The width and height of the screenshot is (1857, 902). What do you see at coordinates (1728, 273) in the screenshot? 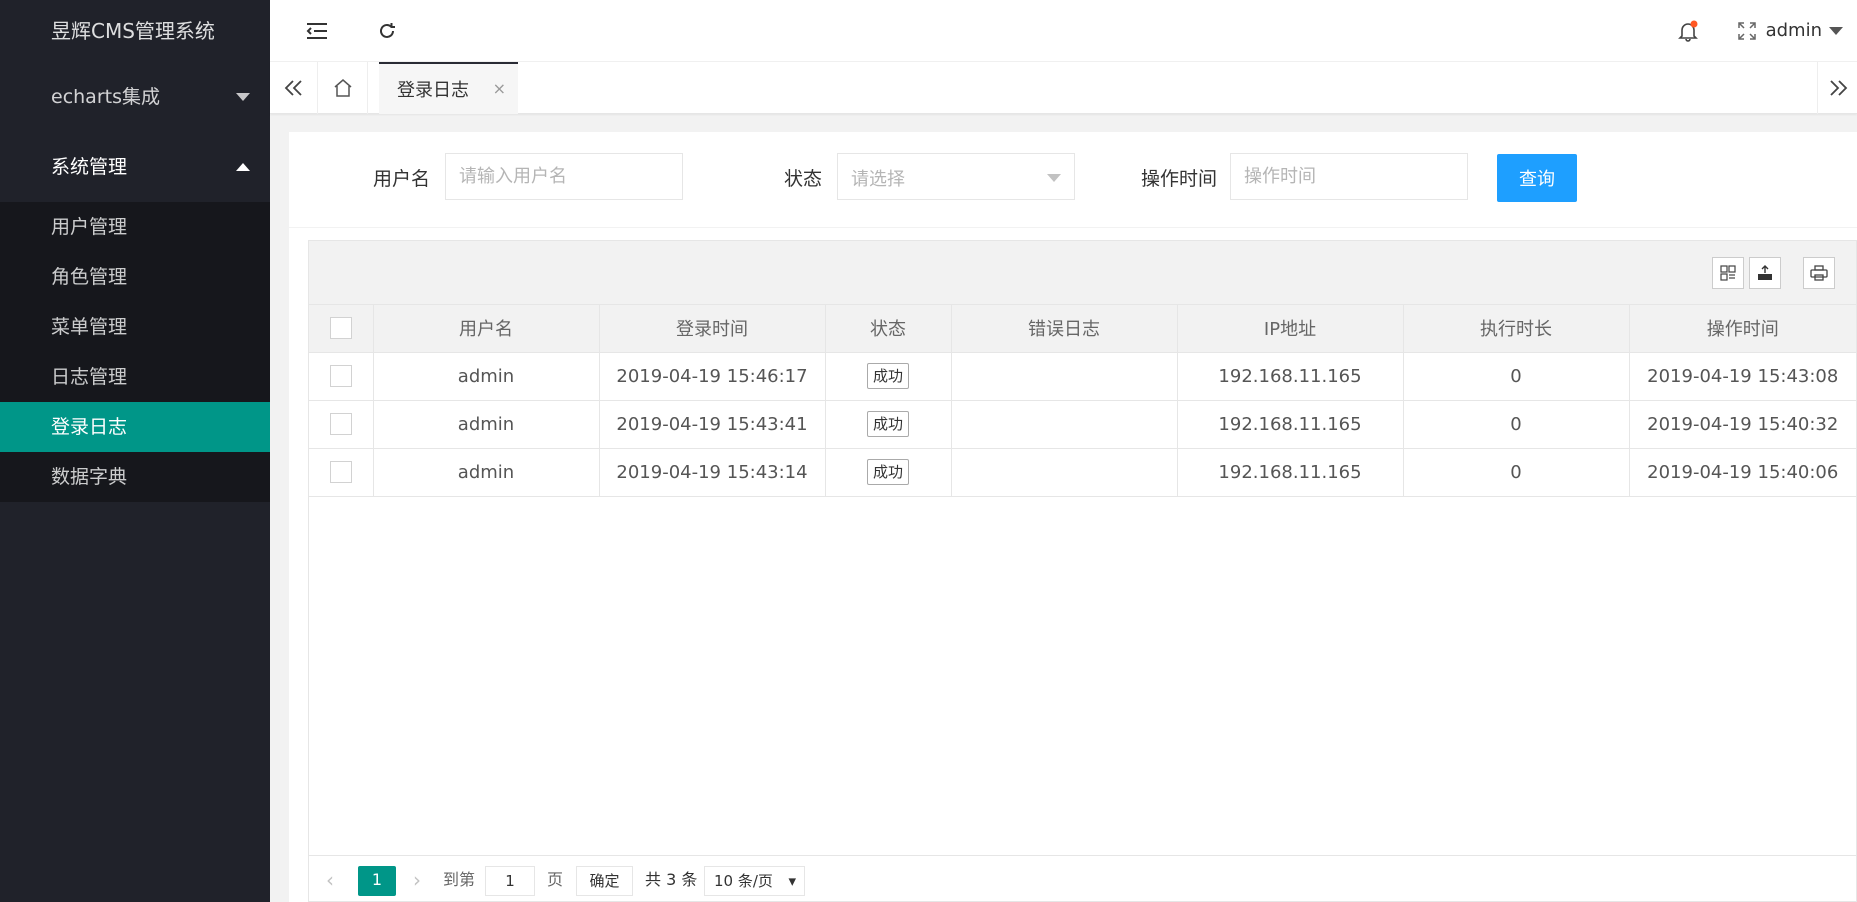
I see `columns-icon` at bounding box center [1728, 273].